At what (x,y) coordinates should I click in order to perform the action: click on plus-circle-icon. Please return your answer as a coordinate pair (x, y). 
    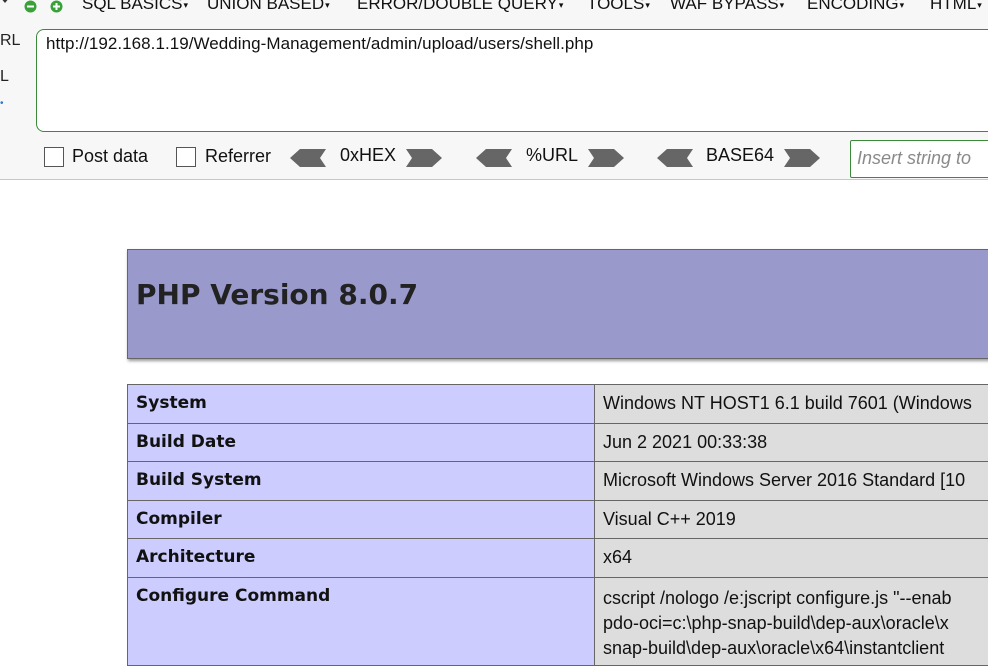
    Looking at the image, I should click on (56, 6).